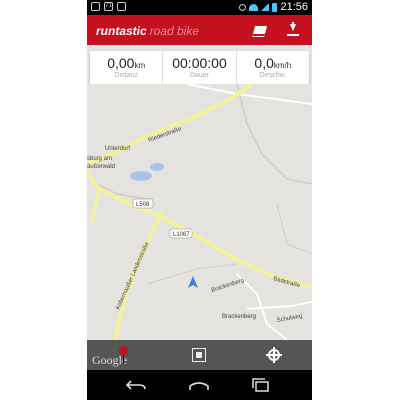 The width and height of the screenshot is (400, 400). I want to click on stat-distance: 0,00km Distanz, so click(127, 67).